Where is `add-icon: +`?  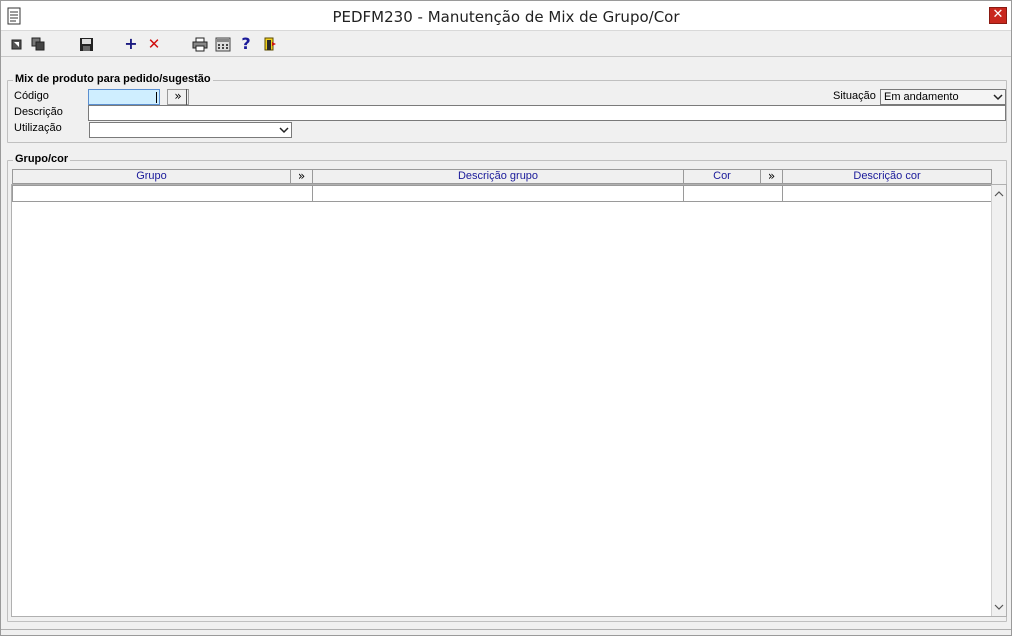 add-icon: + is located at coordinates (131, 44).